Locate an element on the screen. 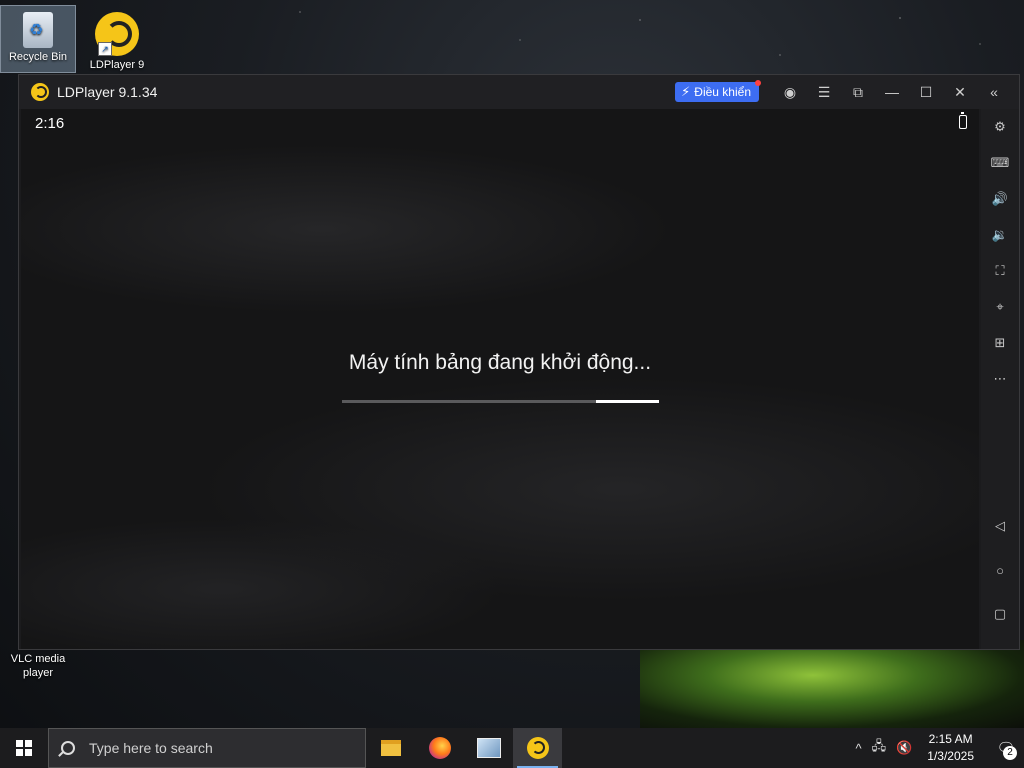 This screenshot has height=768, width=1024. taskbar-image-app is located at coordinates (488, 748).